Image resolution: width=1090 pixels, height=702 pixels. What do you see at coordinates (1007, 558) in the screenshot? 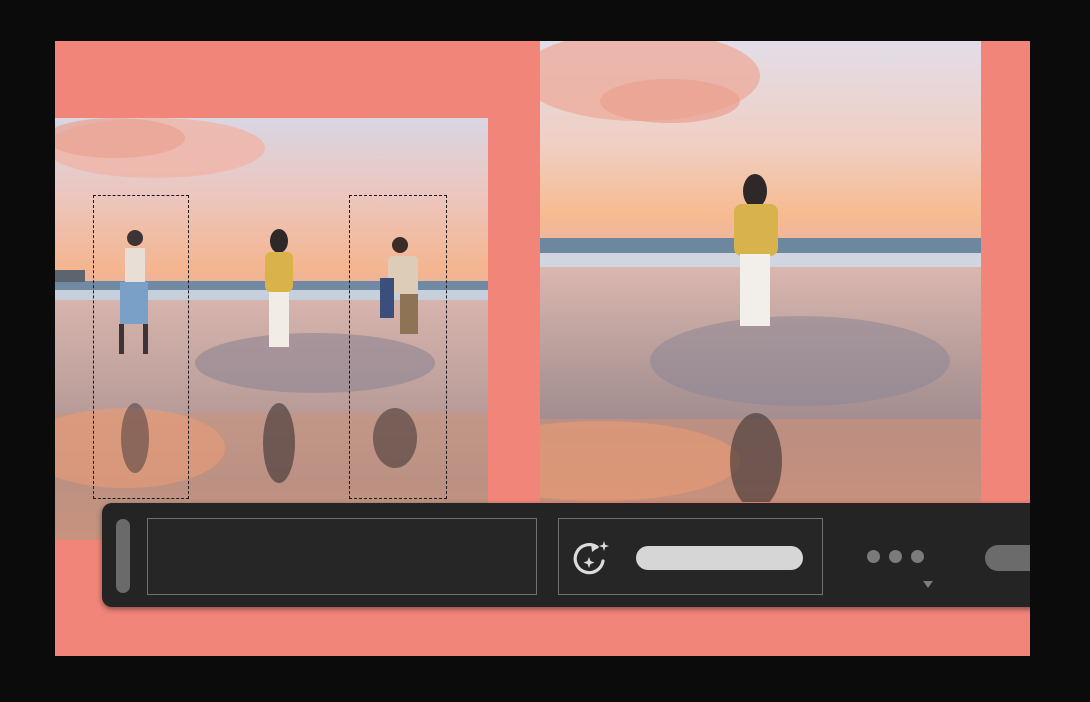
I see `toolbar-next-control` at bounding box center [1007, 558].